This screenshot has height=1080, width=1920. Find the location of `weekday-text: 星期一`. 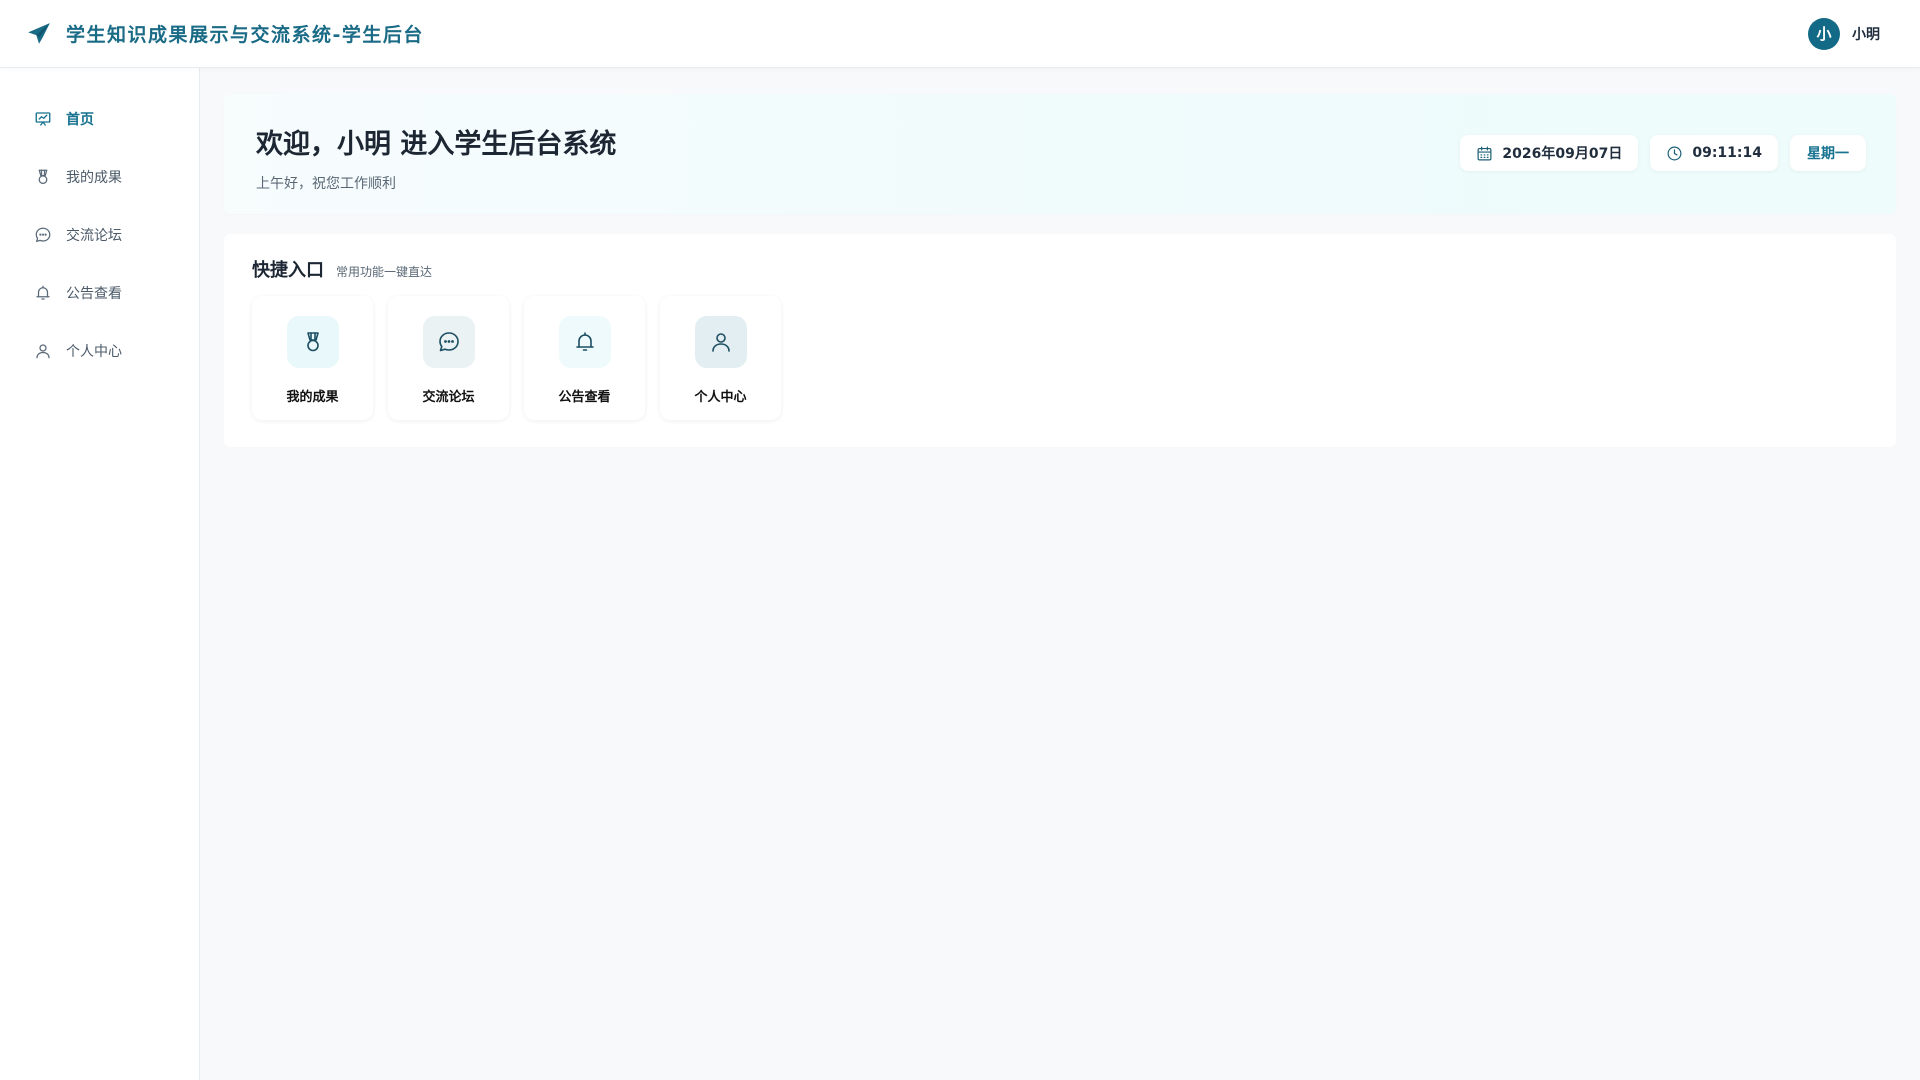

weekday-text: 星期一 is located at coordinates (1828, 154).